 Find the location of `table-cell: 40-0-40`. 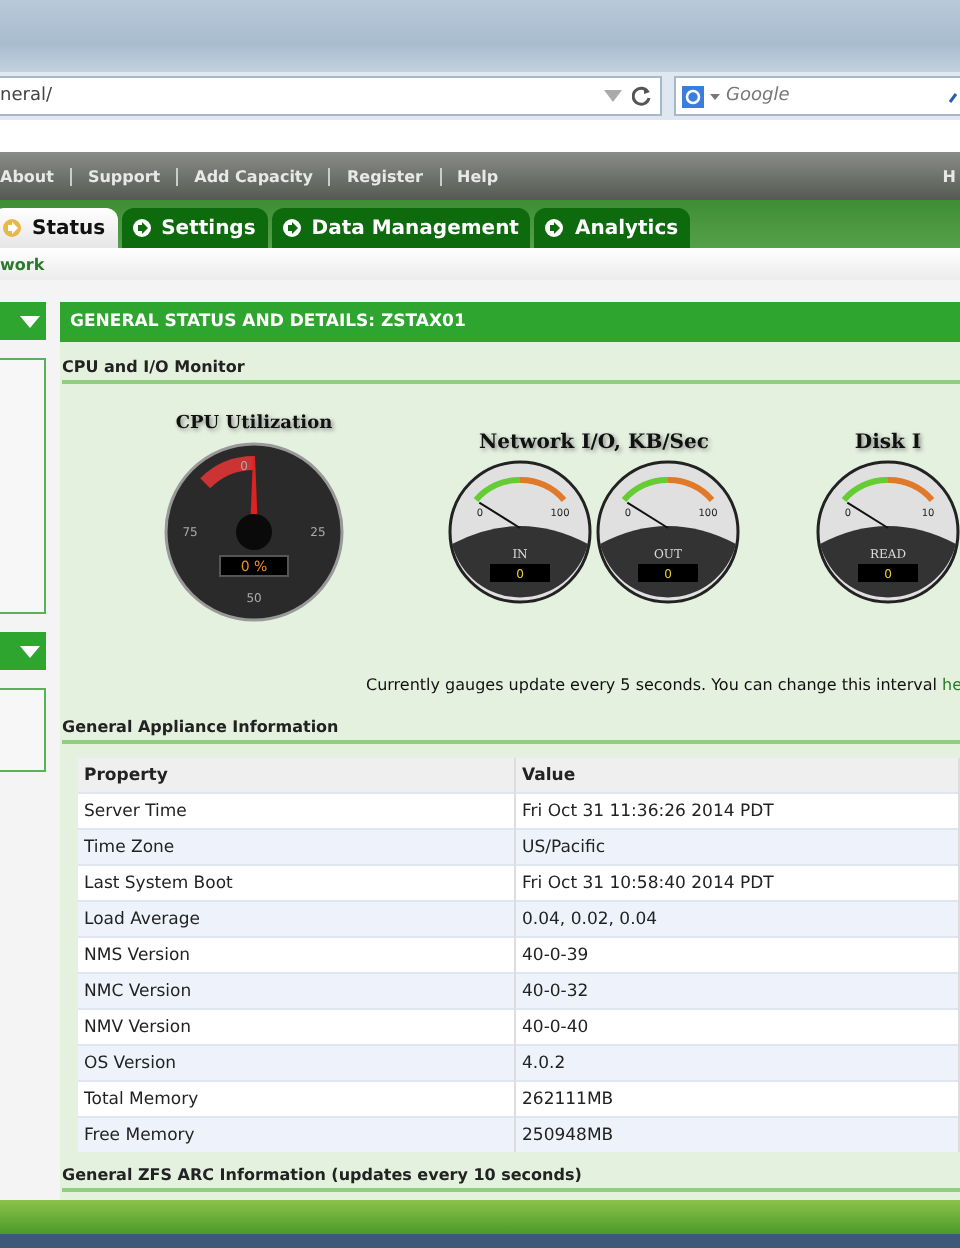

table-cell: 40-0-40 is located at coordinates (737, 1027).